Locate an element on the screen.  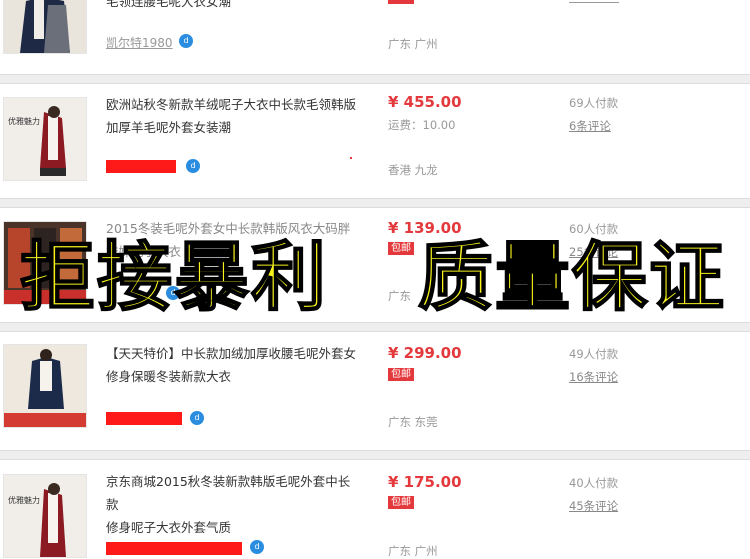
review-count-link: 45条评论 is located at coordinates (593, 506).